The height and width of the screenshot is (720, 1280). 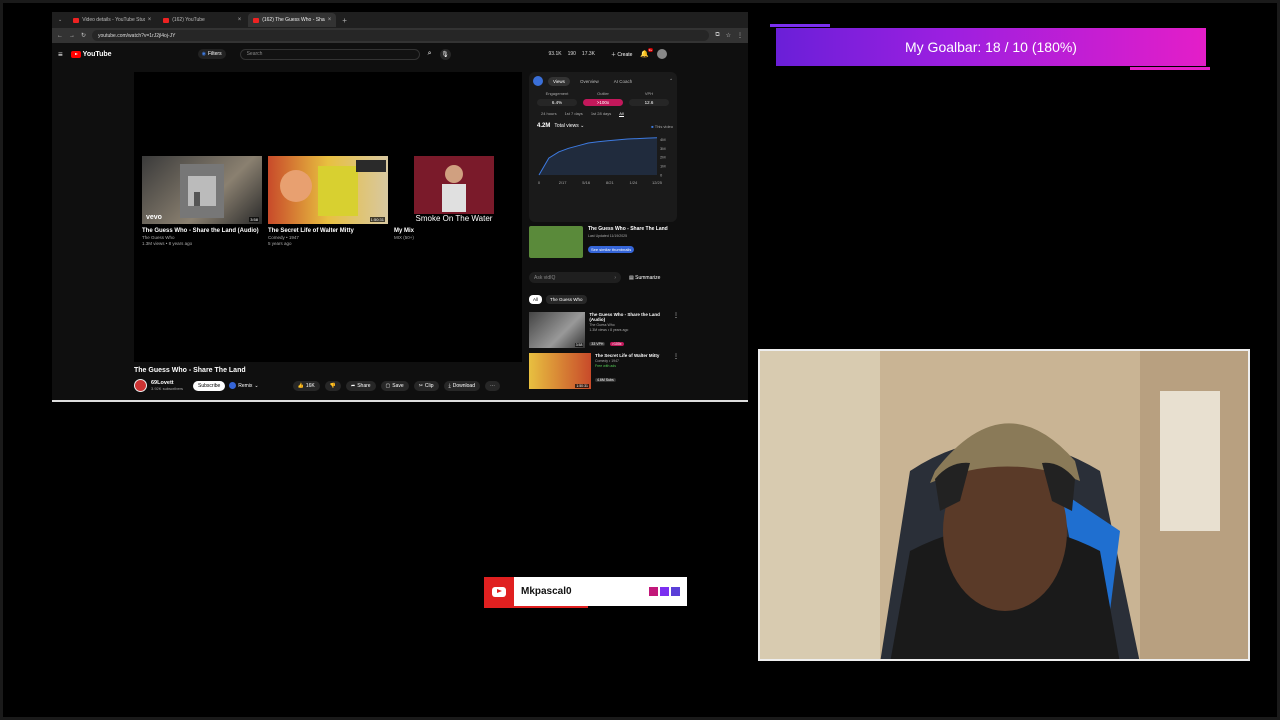 I want to click on range-24h: 24 hours, so click(x=549, y=114).